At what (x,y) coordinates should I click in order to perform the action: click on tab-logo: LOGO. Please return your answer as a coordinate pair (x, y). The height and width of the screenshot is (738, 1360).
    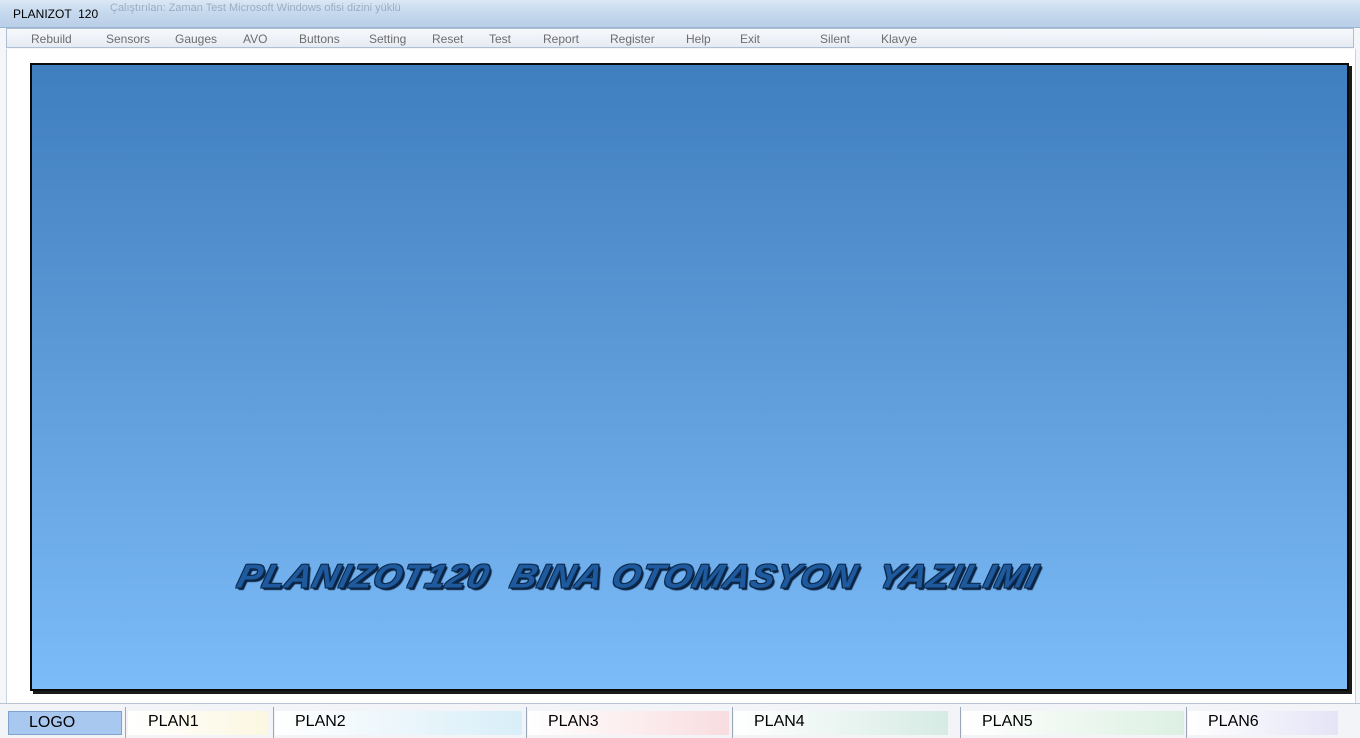
    Looking at the image, I should click on (65, 723).